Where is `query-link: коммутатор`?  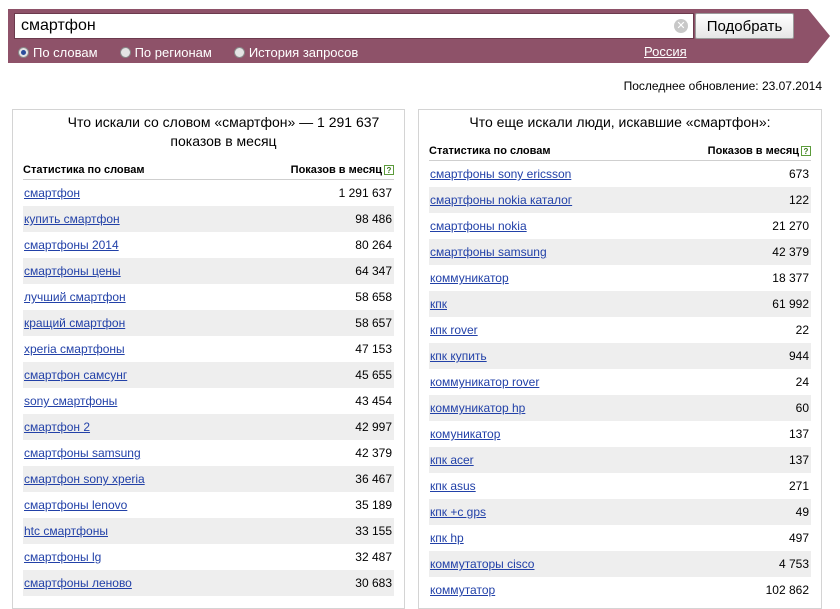
query-link: коммутатор is located at coordinates (462, 590).